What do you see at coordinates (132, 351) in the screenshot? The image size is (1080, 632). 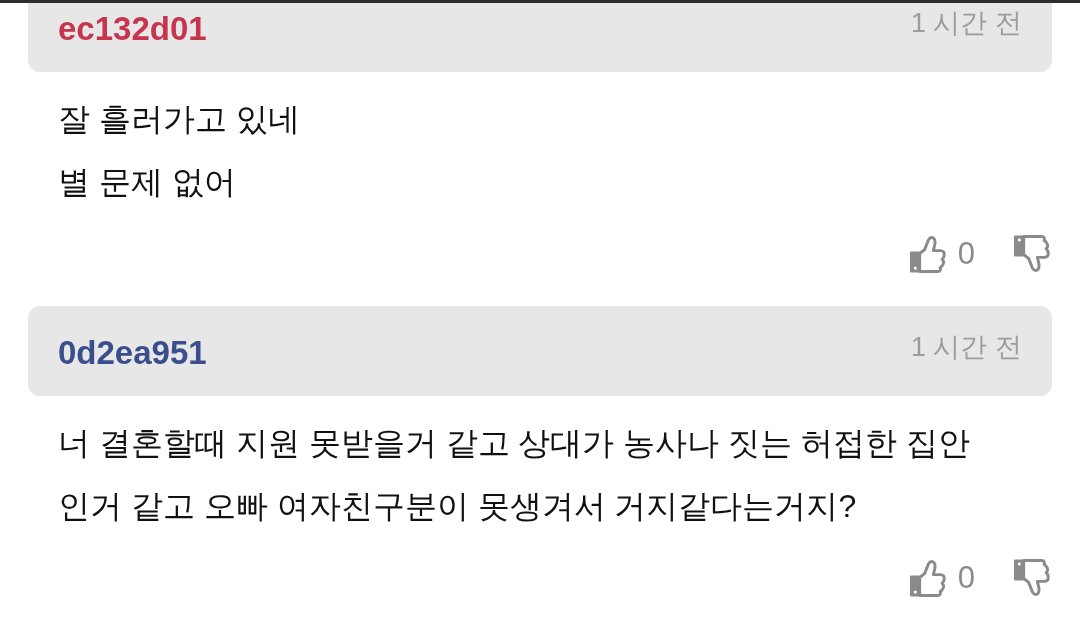 I see `username: 0d2ea951` at bounding box center [132, 351].